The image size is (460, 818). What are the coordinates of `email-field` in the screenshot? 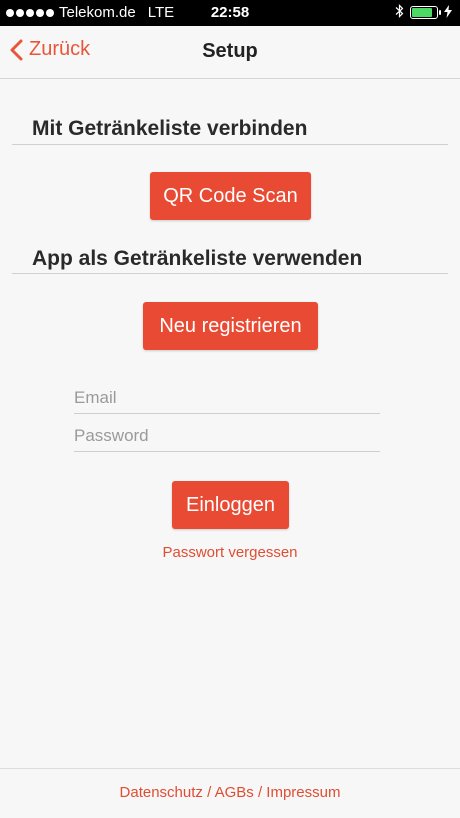 It's located at (227, 395).